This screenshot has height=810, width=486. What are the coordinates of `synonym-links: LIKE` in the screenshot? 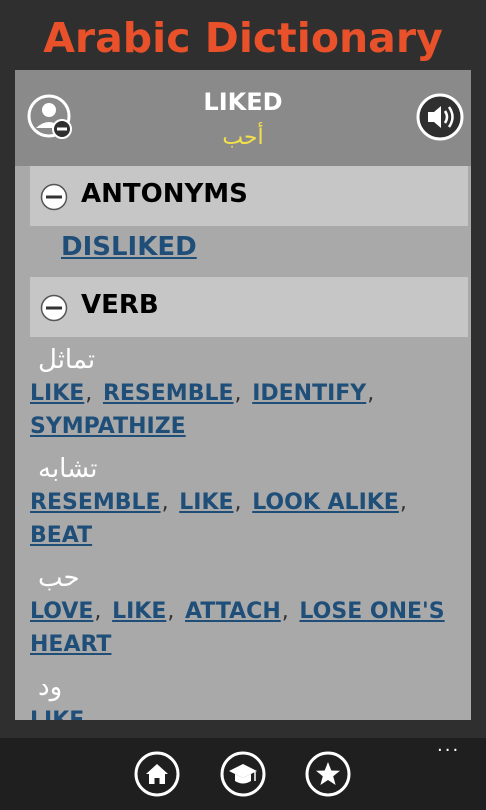 It's located at (250, 712).